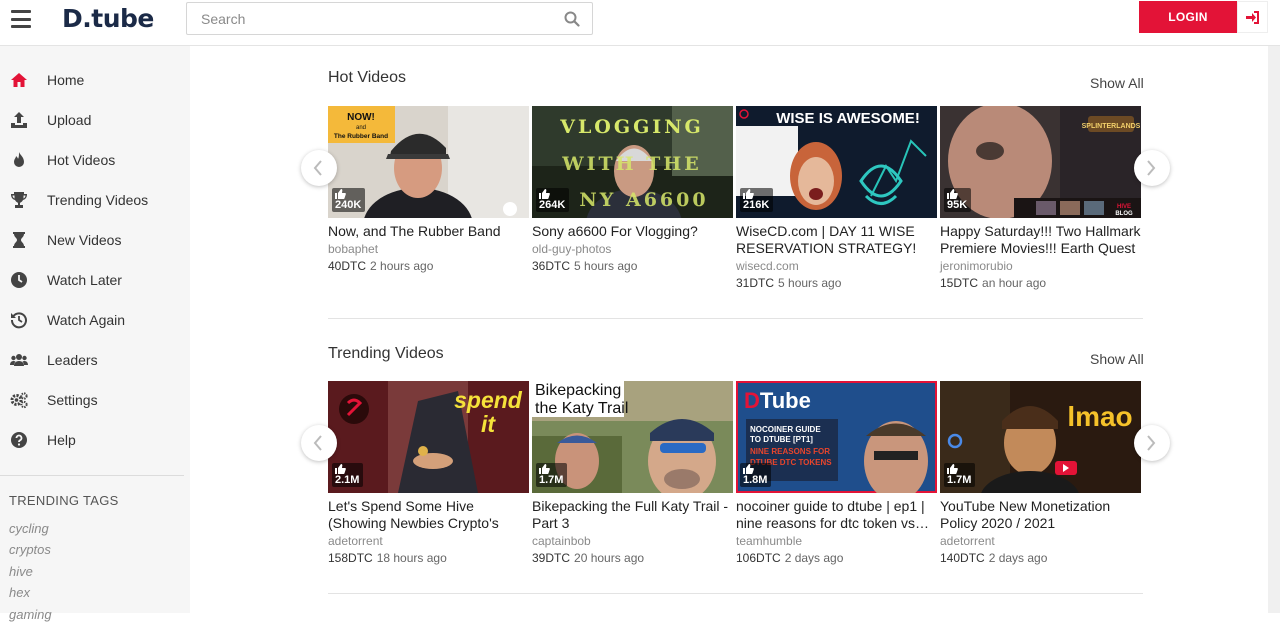  What do you see at coordinates (61, 440) in the screenshot?
I see `sidebar-item-label: Help` at bounding box center [61, 440].